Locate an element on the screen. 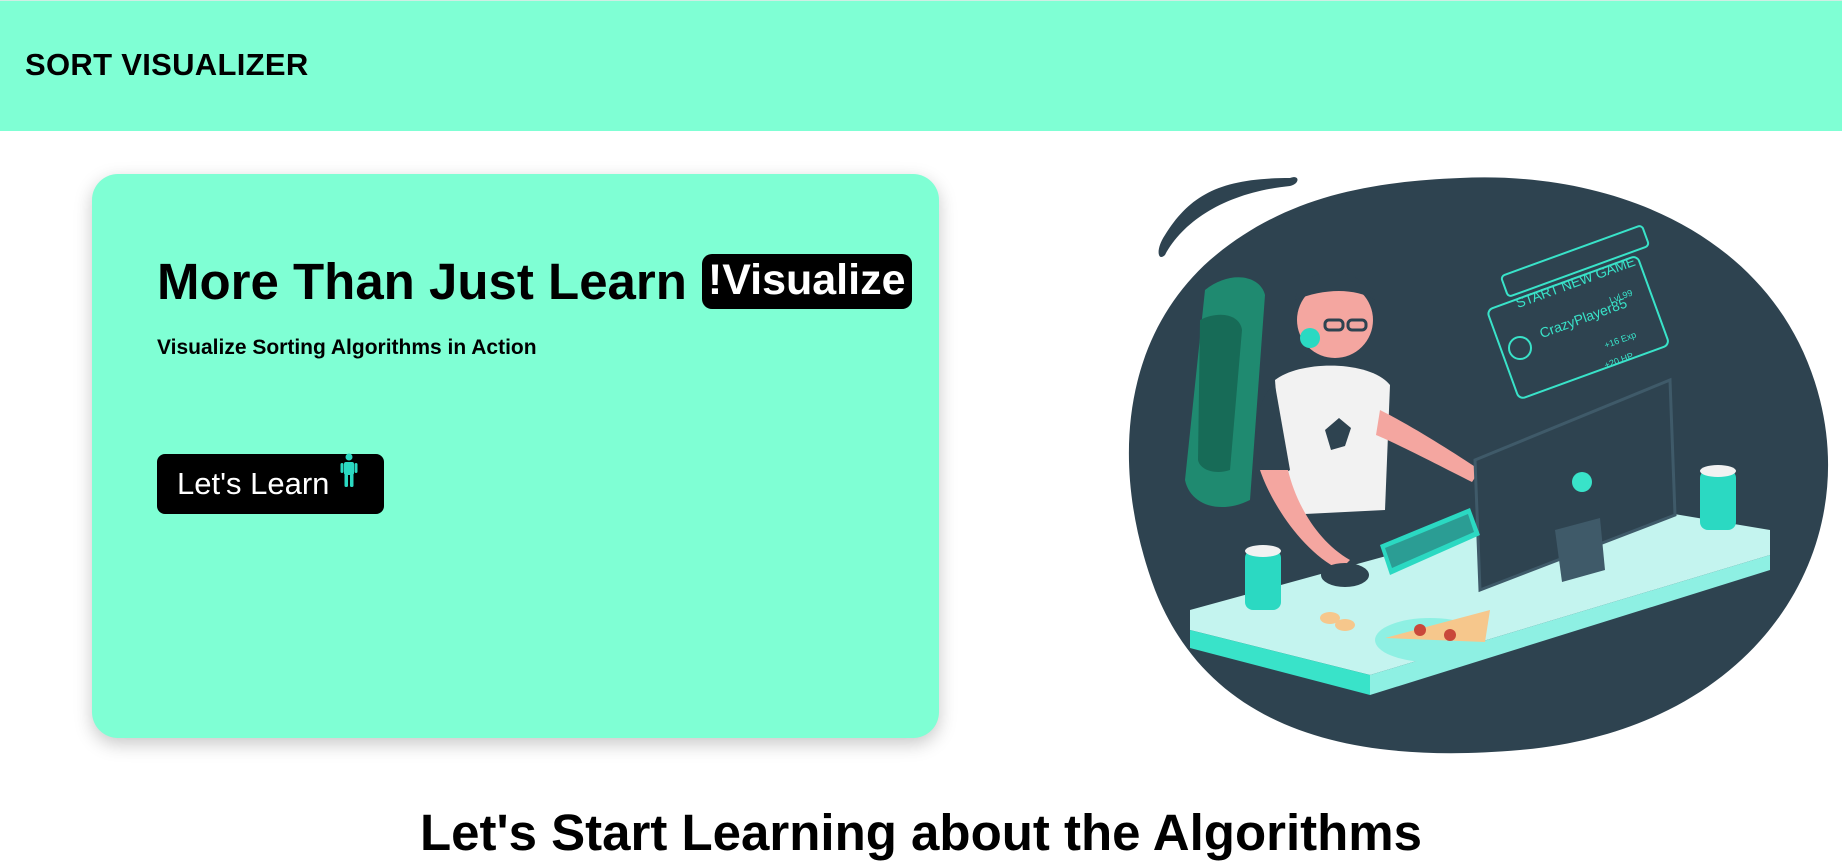 This screenshot has width=1842, height=863. lets-learn-button: Let's Learn is located at coordinates (270, 483).